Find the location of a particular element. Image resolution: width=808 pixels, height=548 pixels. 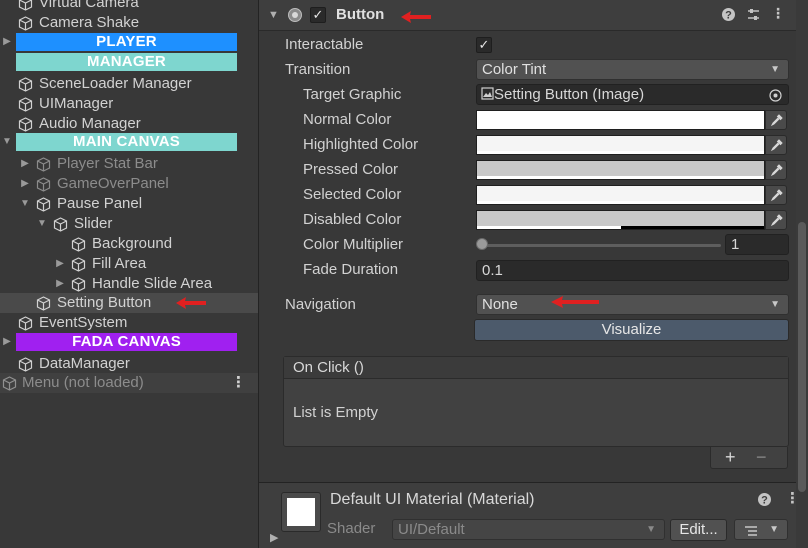

color-multiplier-slider-track is located at coordinates (601, 245).